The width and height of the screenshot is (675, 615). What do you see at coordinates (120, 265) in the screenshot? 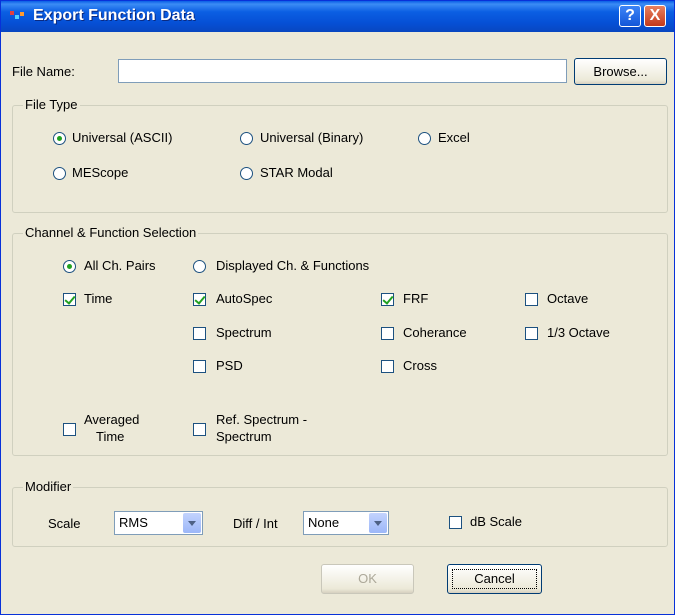
I see `radio-all-ch-pairs-label: All Ch. Pairs` at bounding box center [120, 265].